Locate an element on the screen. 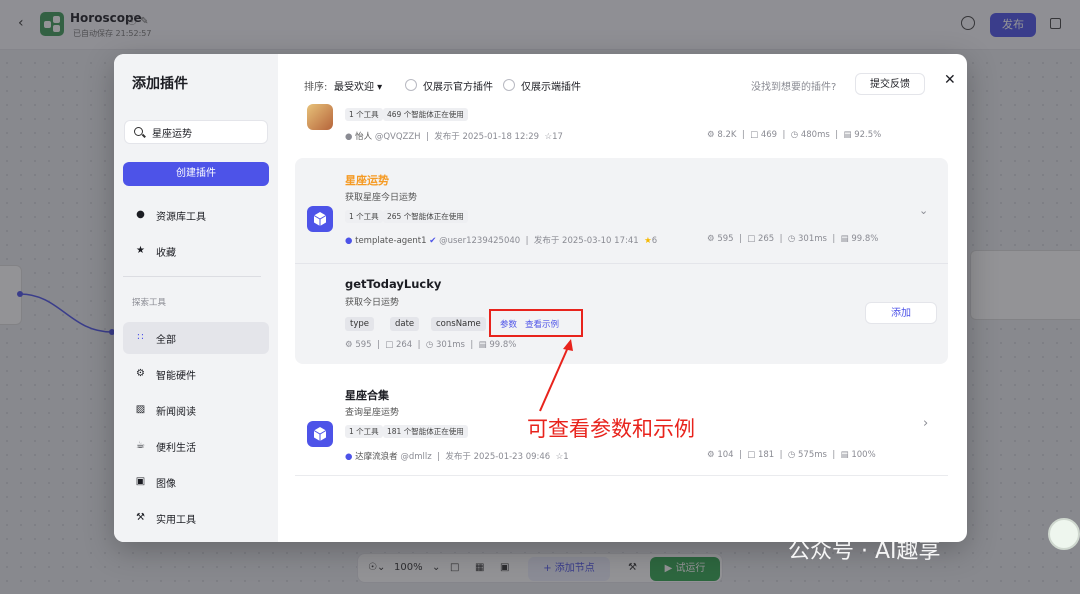  annotation-arrow is located at coordinates (556, 375).